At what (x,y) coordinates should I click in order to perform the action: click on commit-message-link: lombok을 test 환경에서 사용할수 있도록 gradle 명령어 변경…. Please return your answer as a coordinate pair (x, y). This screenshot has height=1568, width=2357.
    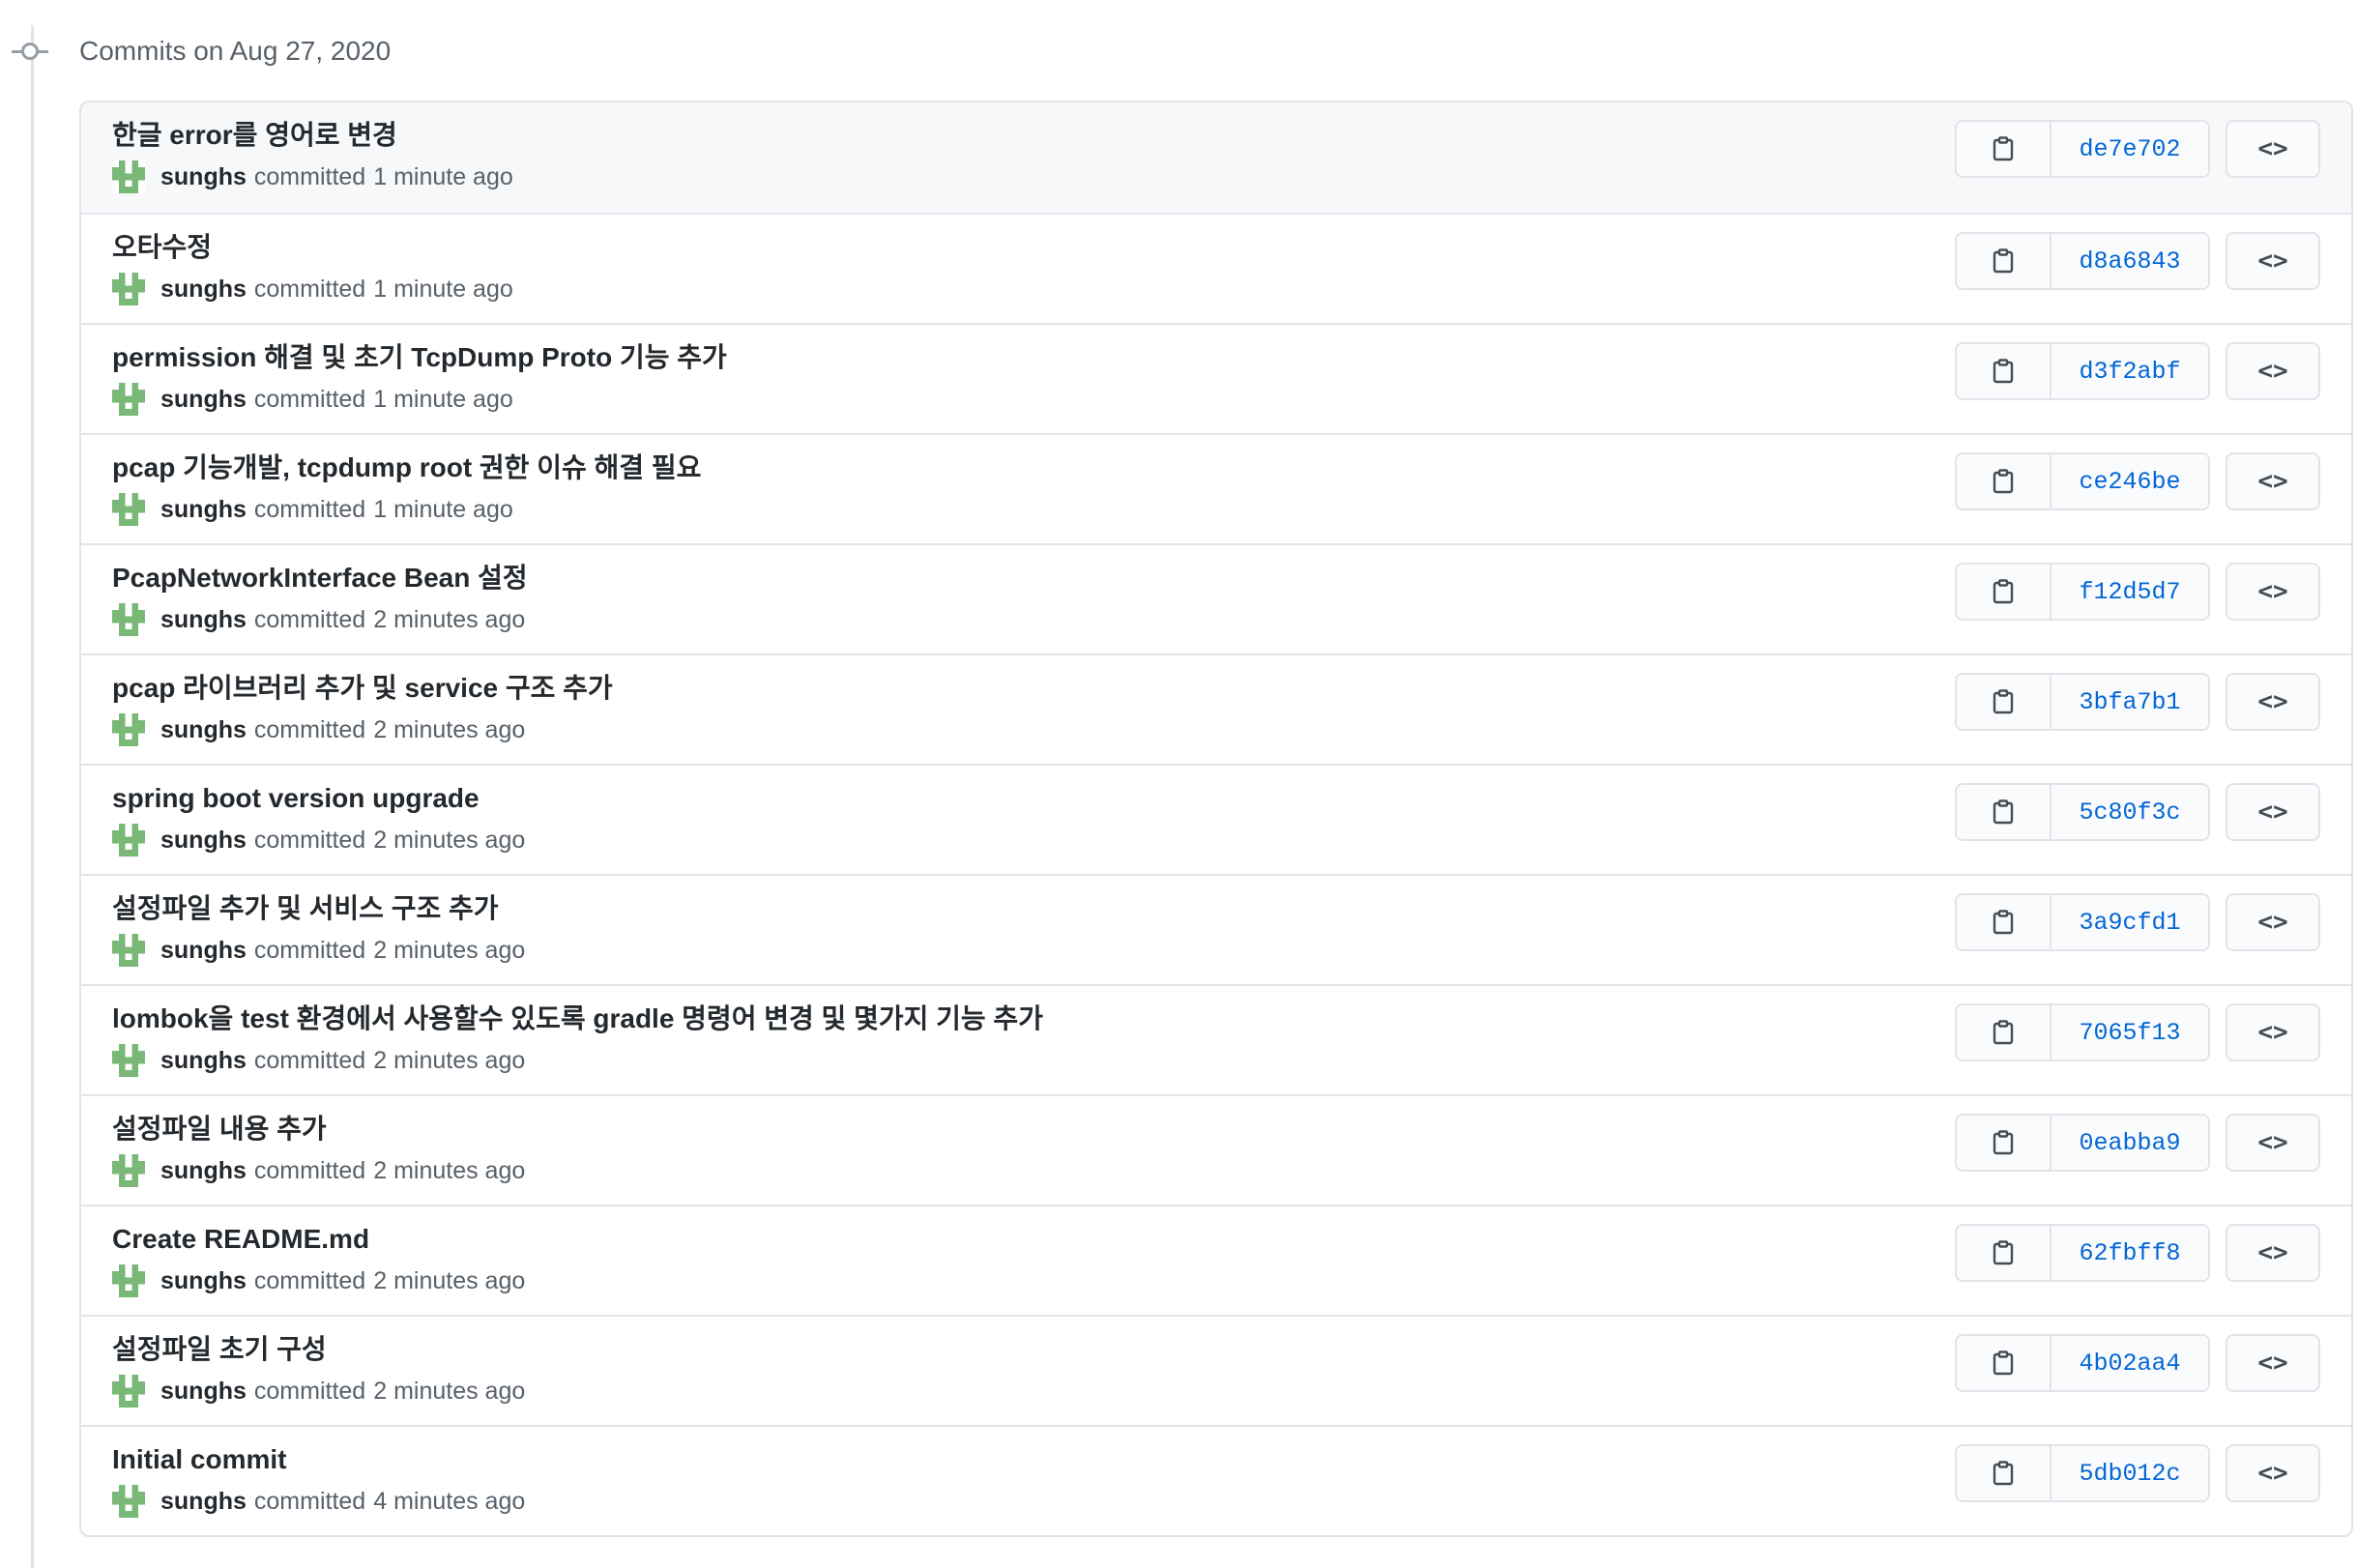
    Looking at the image, I should click on (577, 1019).